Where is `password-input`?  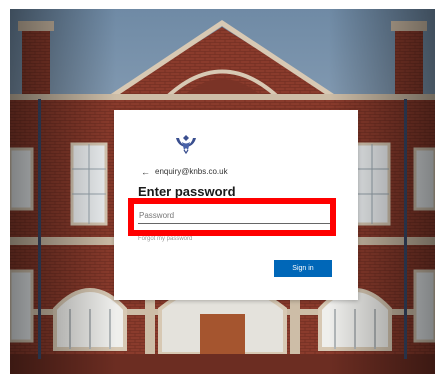
password-input is located at coordinates (235, 215).